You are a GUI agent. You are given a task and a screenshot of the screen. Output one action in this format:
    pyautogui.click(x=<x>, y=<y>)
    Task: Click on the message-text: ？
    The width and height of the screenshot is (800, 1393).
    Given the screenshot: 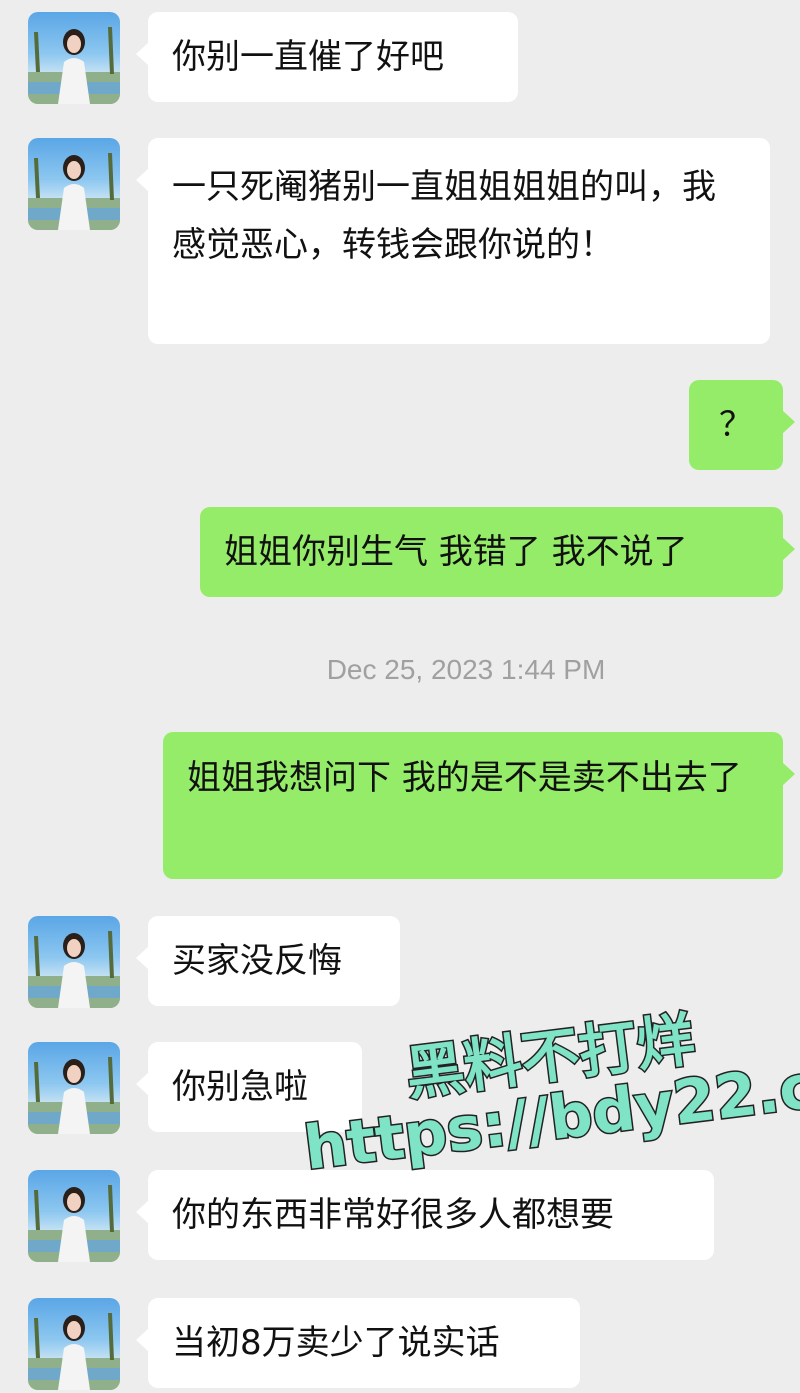 What is the action you would take?
    pyautogui.click(x=736, y=425)
    